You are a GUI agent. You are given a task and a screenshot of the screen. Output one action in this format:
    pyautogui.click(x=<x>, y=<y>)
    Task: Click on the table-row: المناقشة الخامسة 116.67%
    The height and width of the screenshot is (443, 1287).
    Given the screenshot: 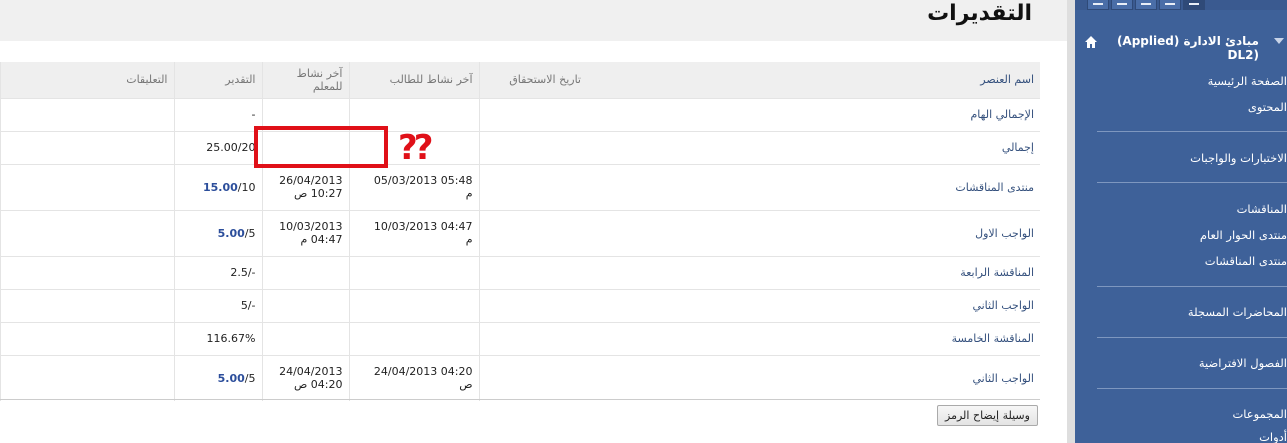 What is the action you would take?
    pyautogui.click(x=520, y=338)
    